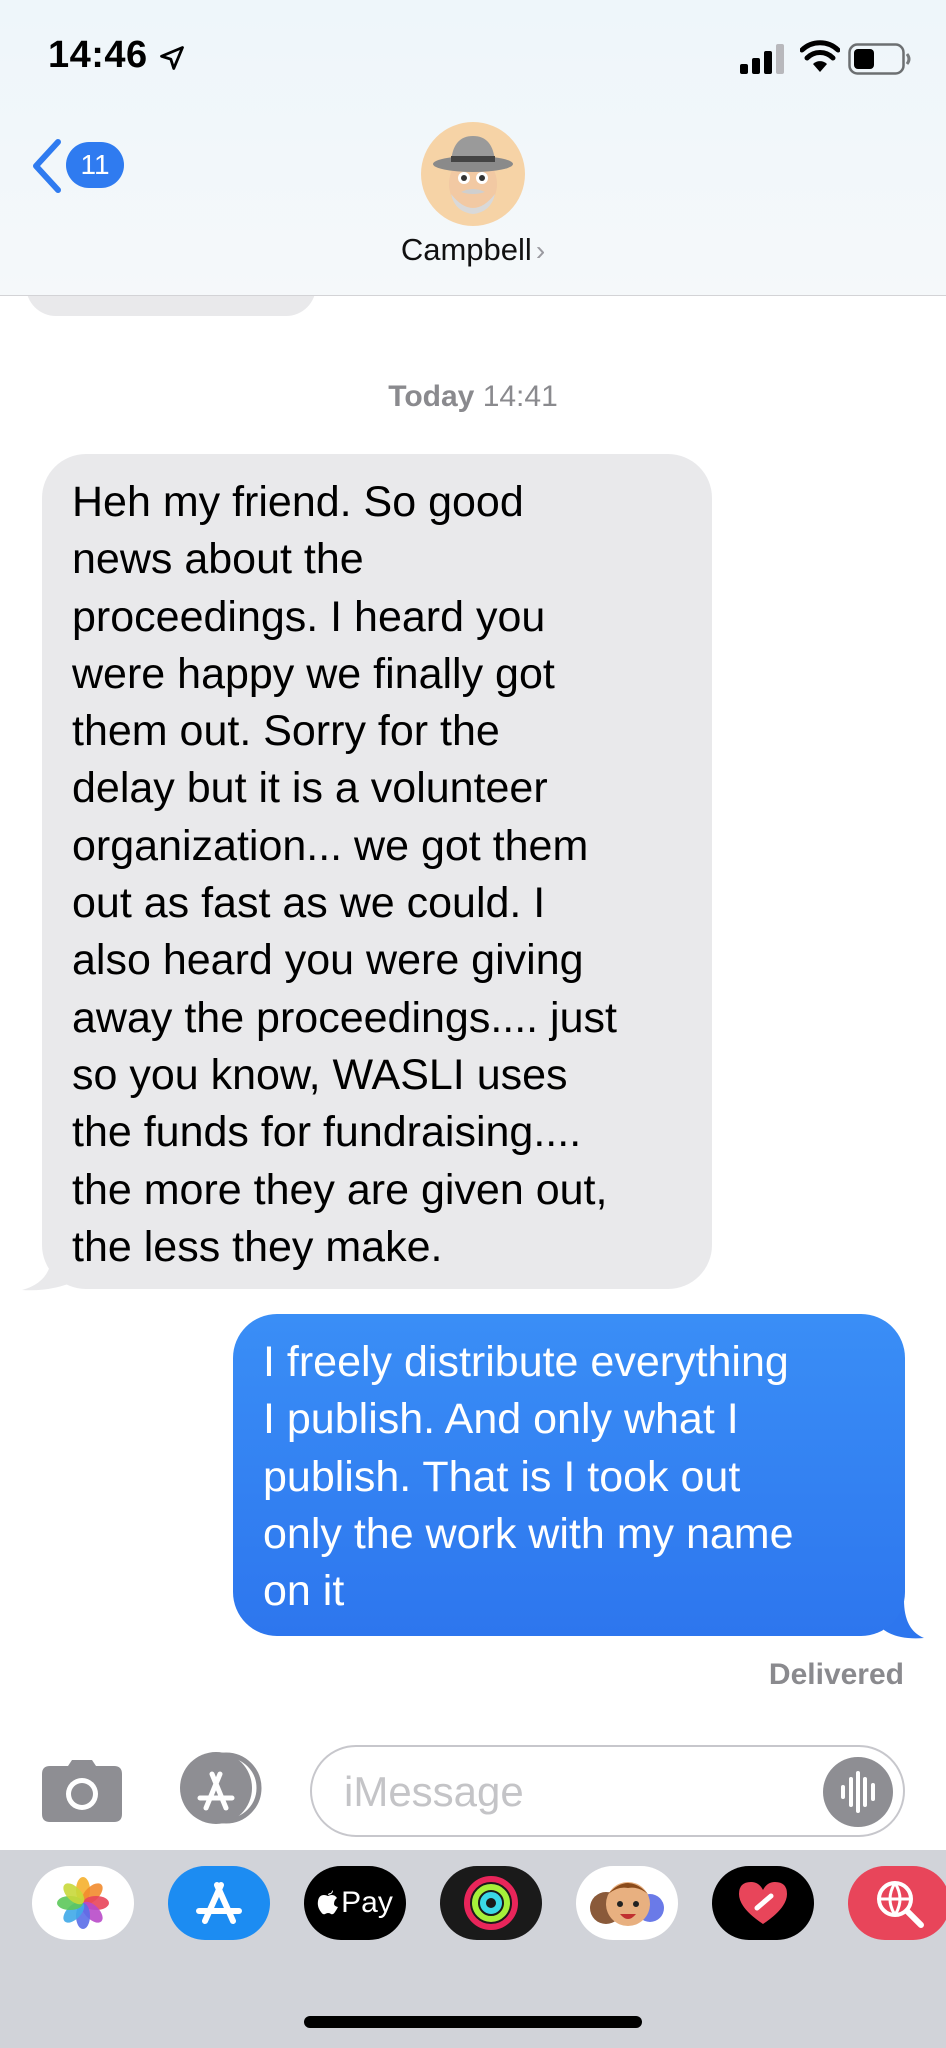 This screenshot has width=946, height=2048. I want to click on message-line: news about the, so click(218, 559).